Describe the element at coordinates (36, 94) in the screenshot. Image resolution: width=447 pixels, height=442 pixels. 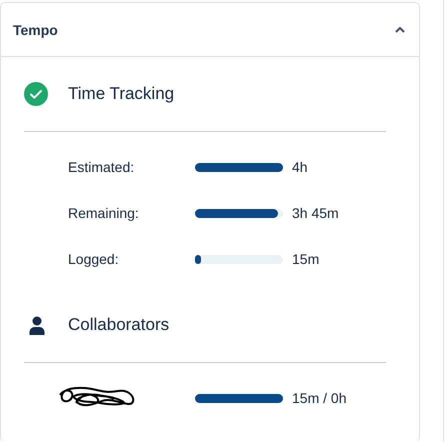
I see `check-circle-icon` at that location.